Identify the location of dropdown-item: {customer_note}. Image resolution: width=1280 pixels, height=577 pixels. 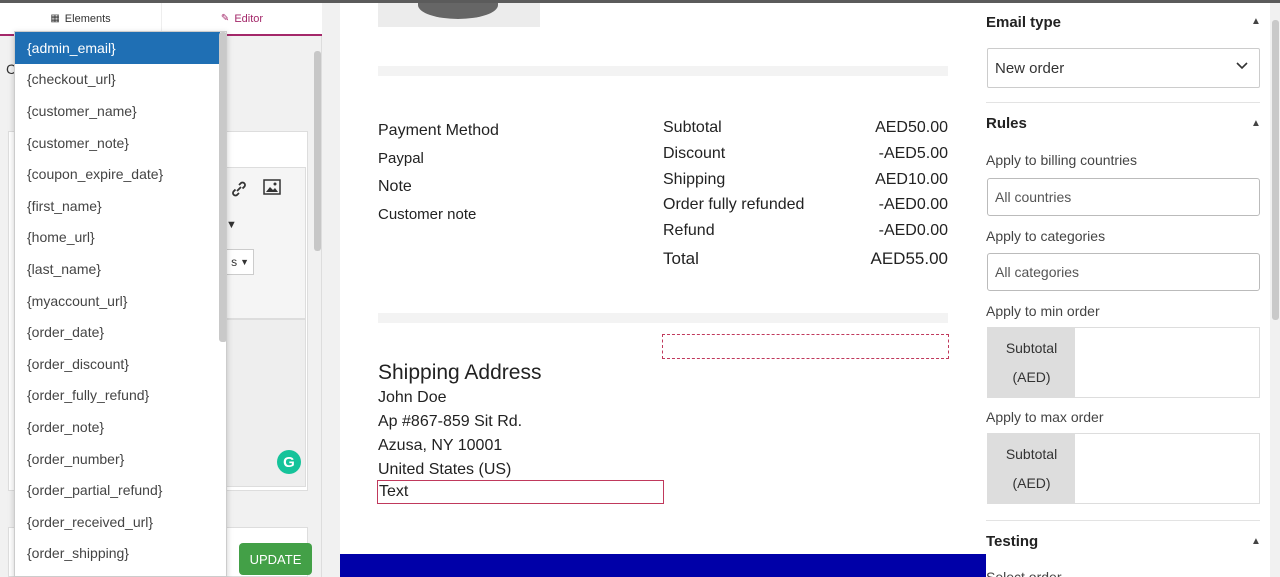
(117, 143).